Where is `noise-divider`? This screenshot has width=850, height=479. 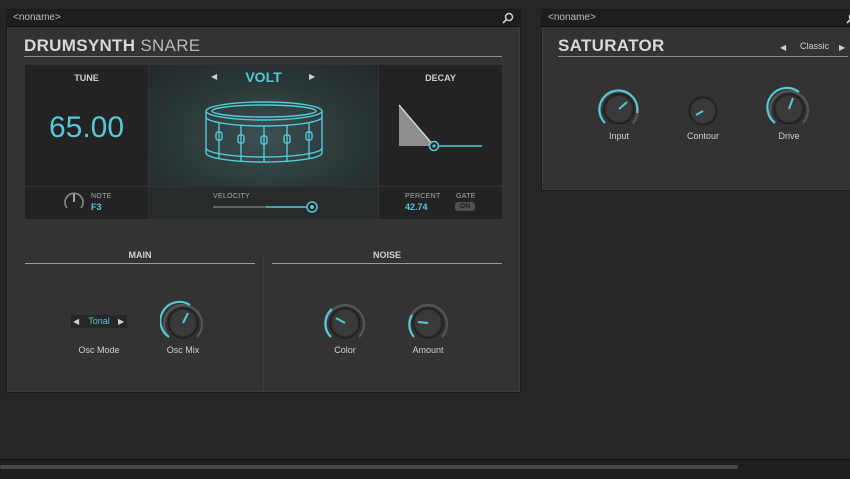 noise-divider is located at coordinates (387, 263).